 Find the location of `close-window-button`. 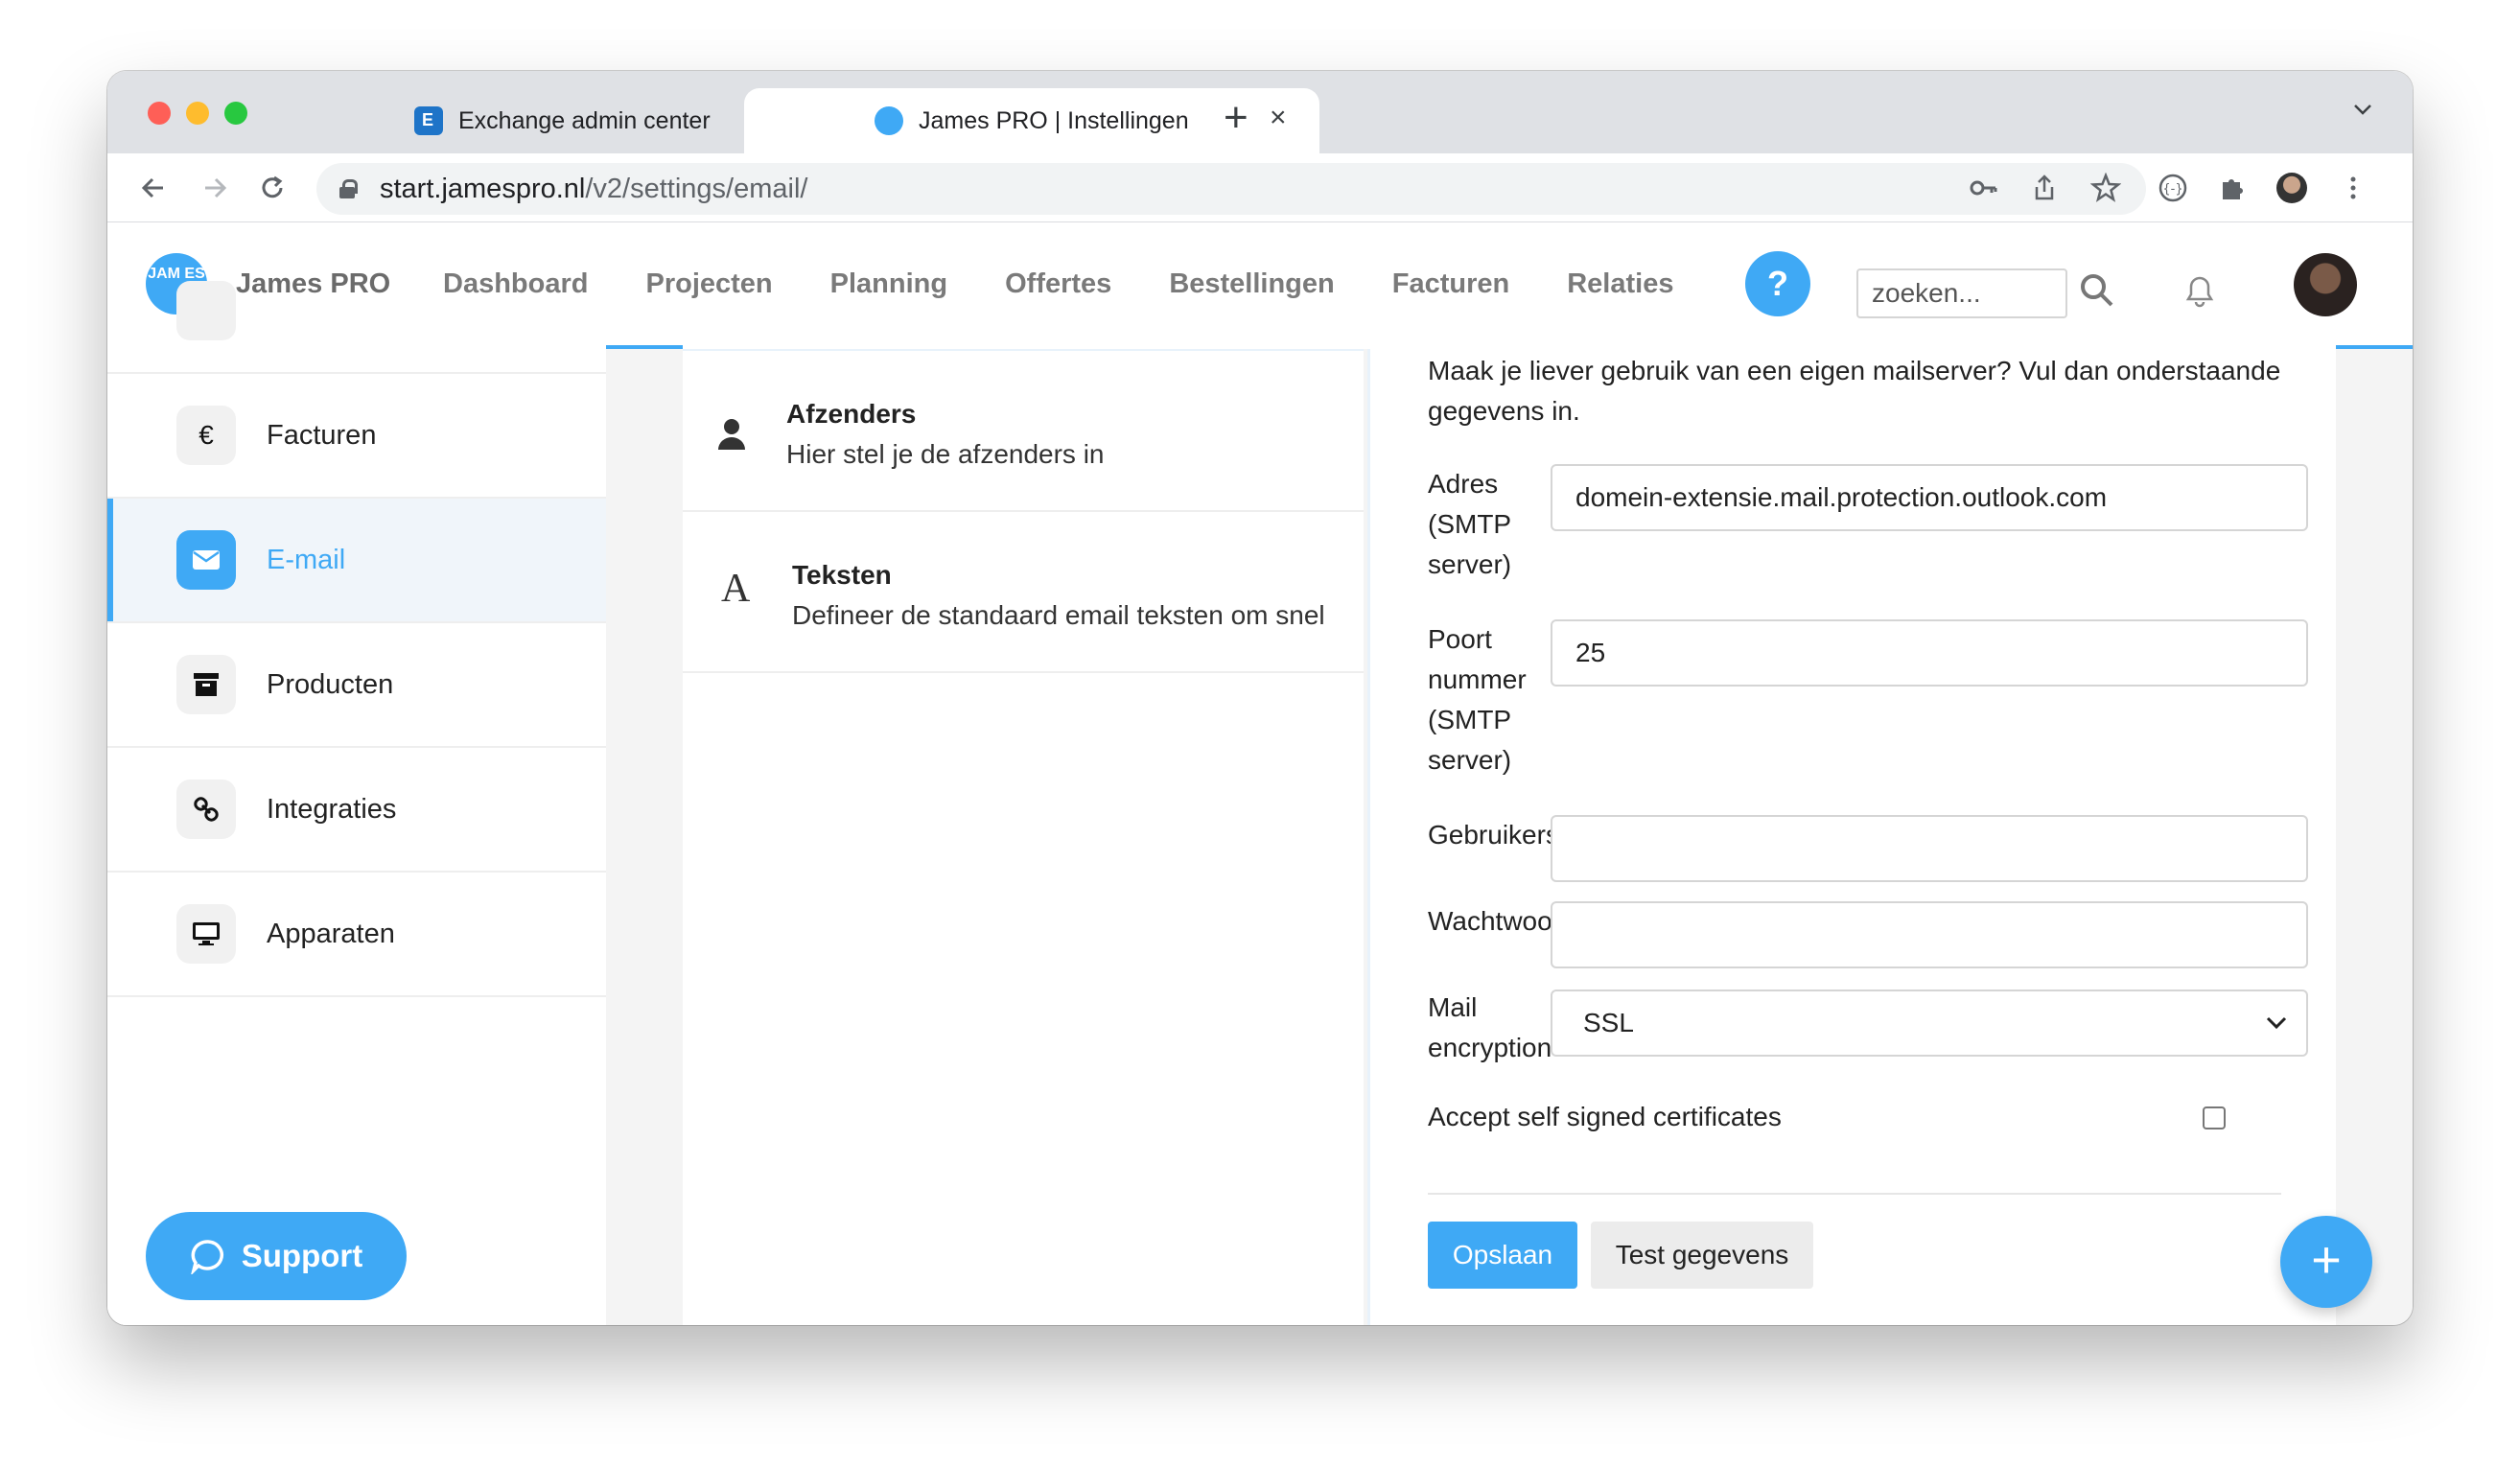

close-window-button is located at coordinates (159, 113).